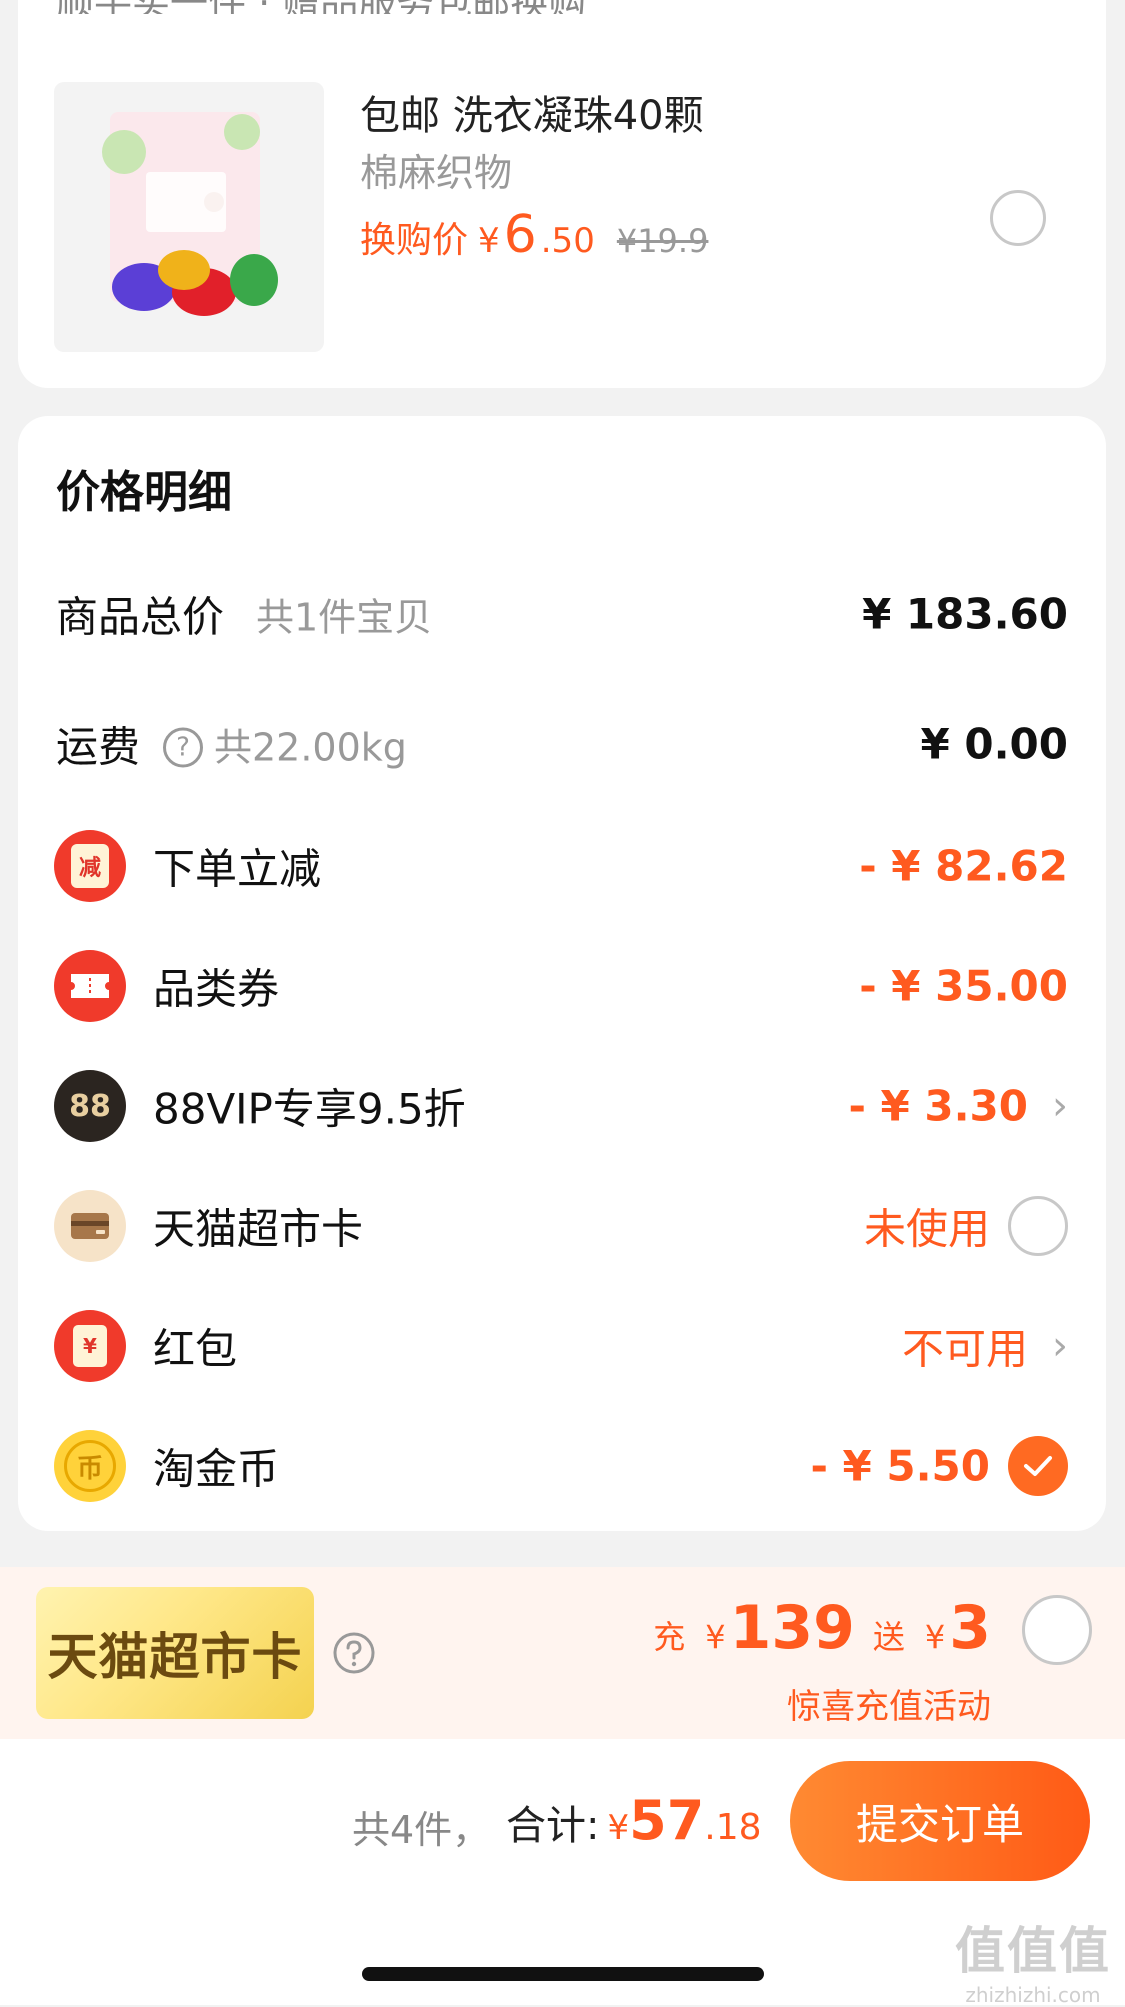 Image resolution: width=1125 pixels, height=2007 pixels. What do you see at coordinates (140, 617) in the screenshot?
I see `goods-total-label: 商品总价` at bounding box center [140, 617].